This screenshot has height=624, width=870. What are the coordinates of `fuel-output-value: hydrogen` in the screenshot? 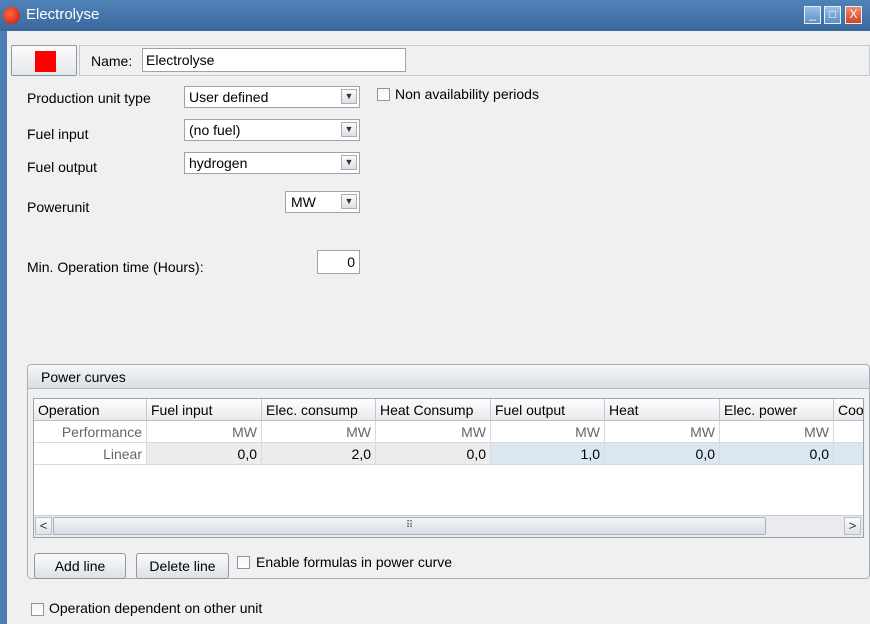 It's located at (218, 163).